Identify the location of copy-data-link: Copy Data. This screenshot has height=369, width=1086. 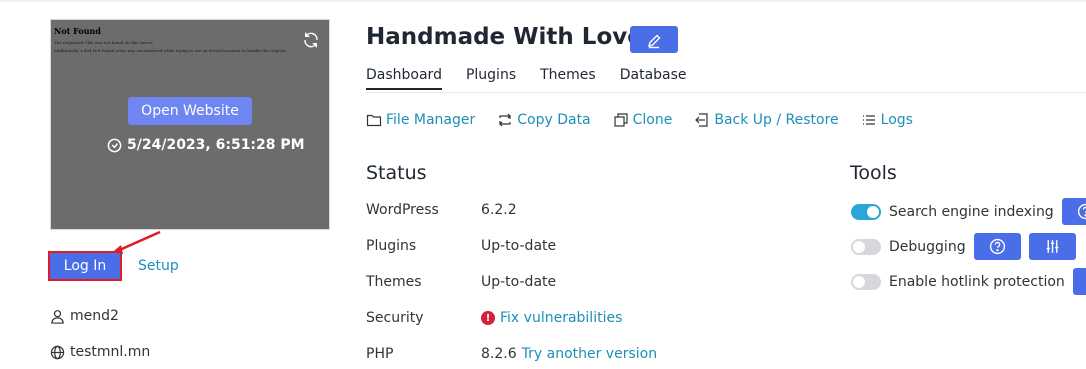
(544, 120).